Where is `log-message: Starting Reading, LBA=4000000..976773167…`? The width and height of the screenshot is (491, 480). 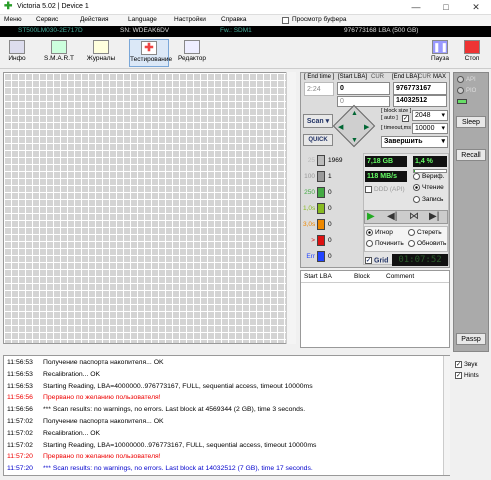 log-message: Starting Reading, LBA=4000000..976773167… is located at coordinates (178, 386).